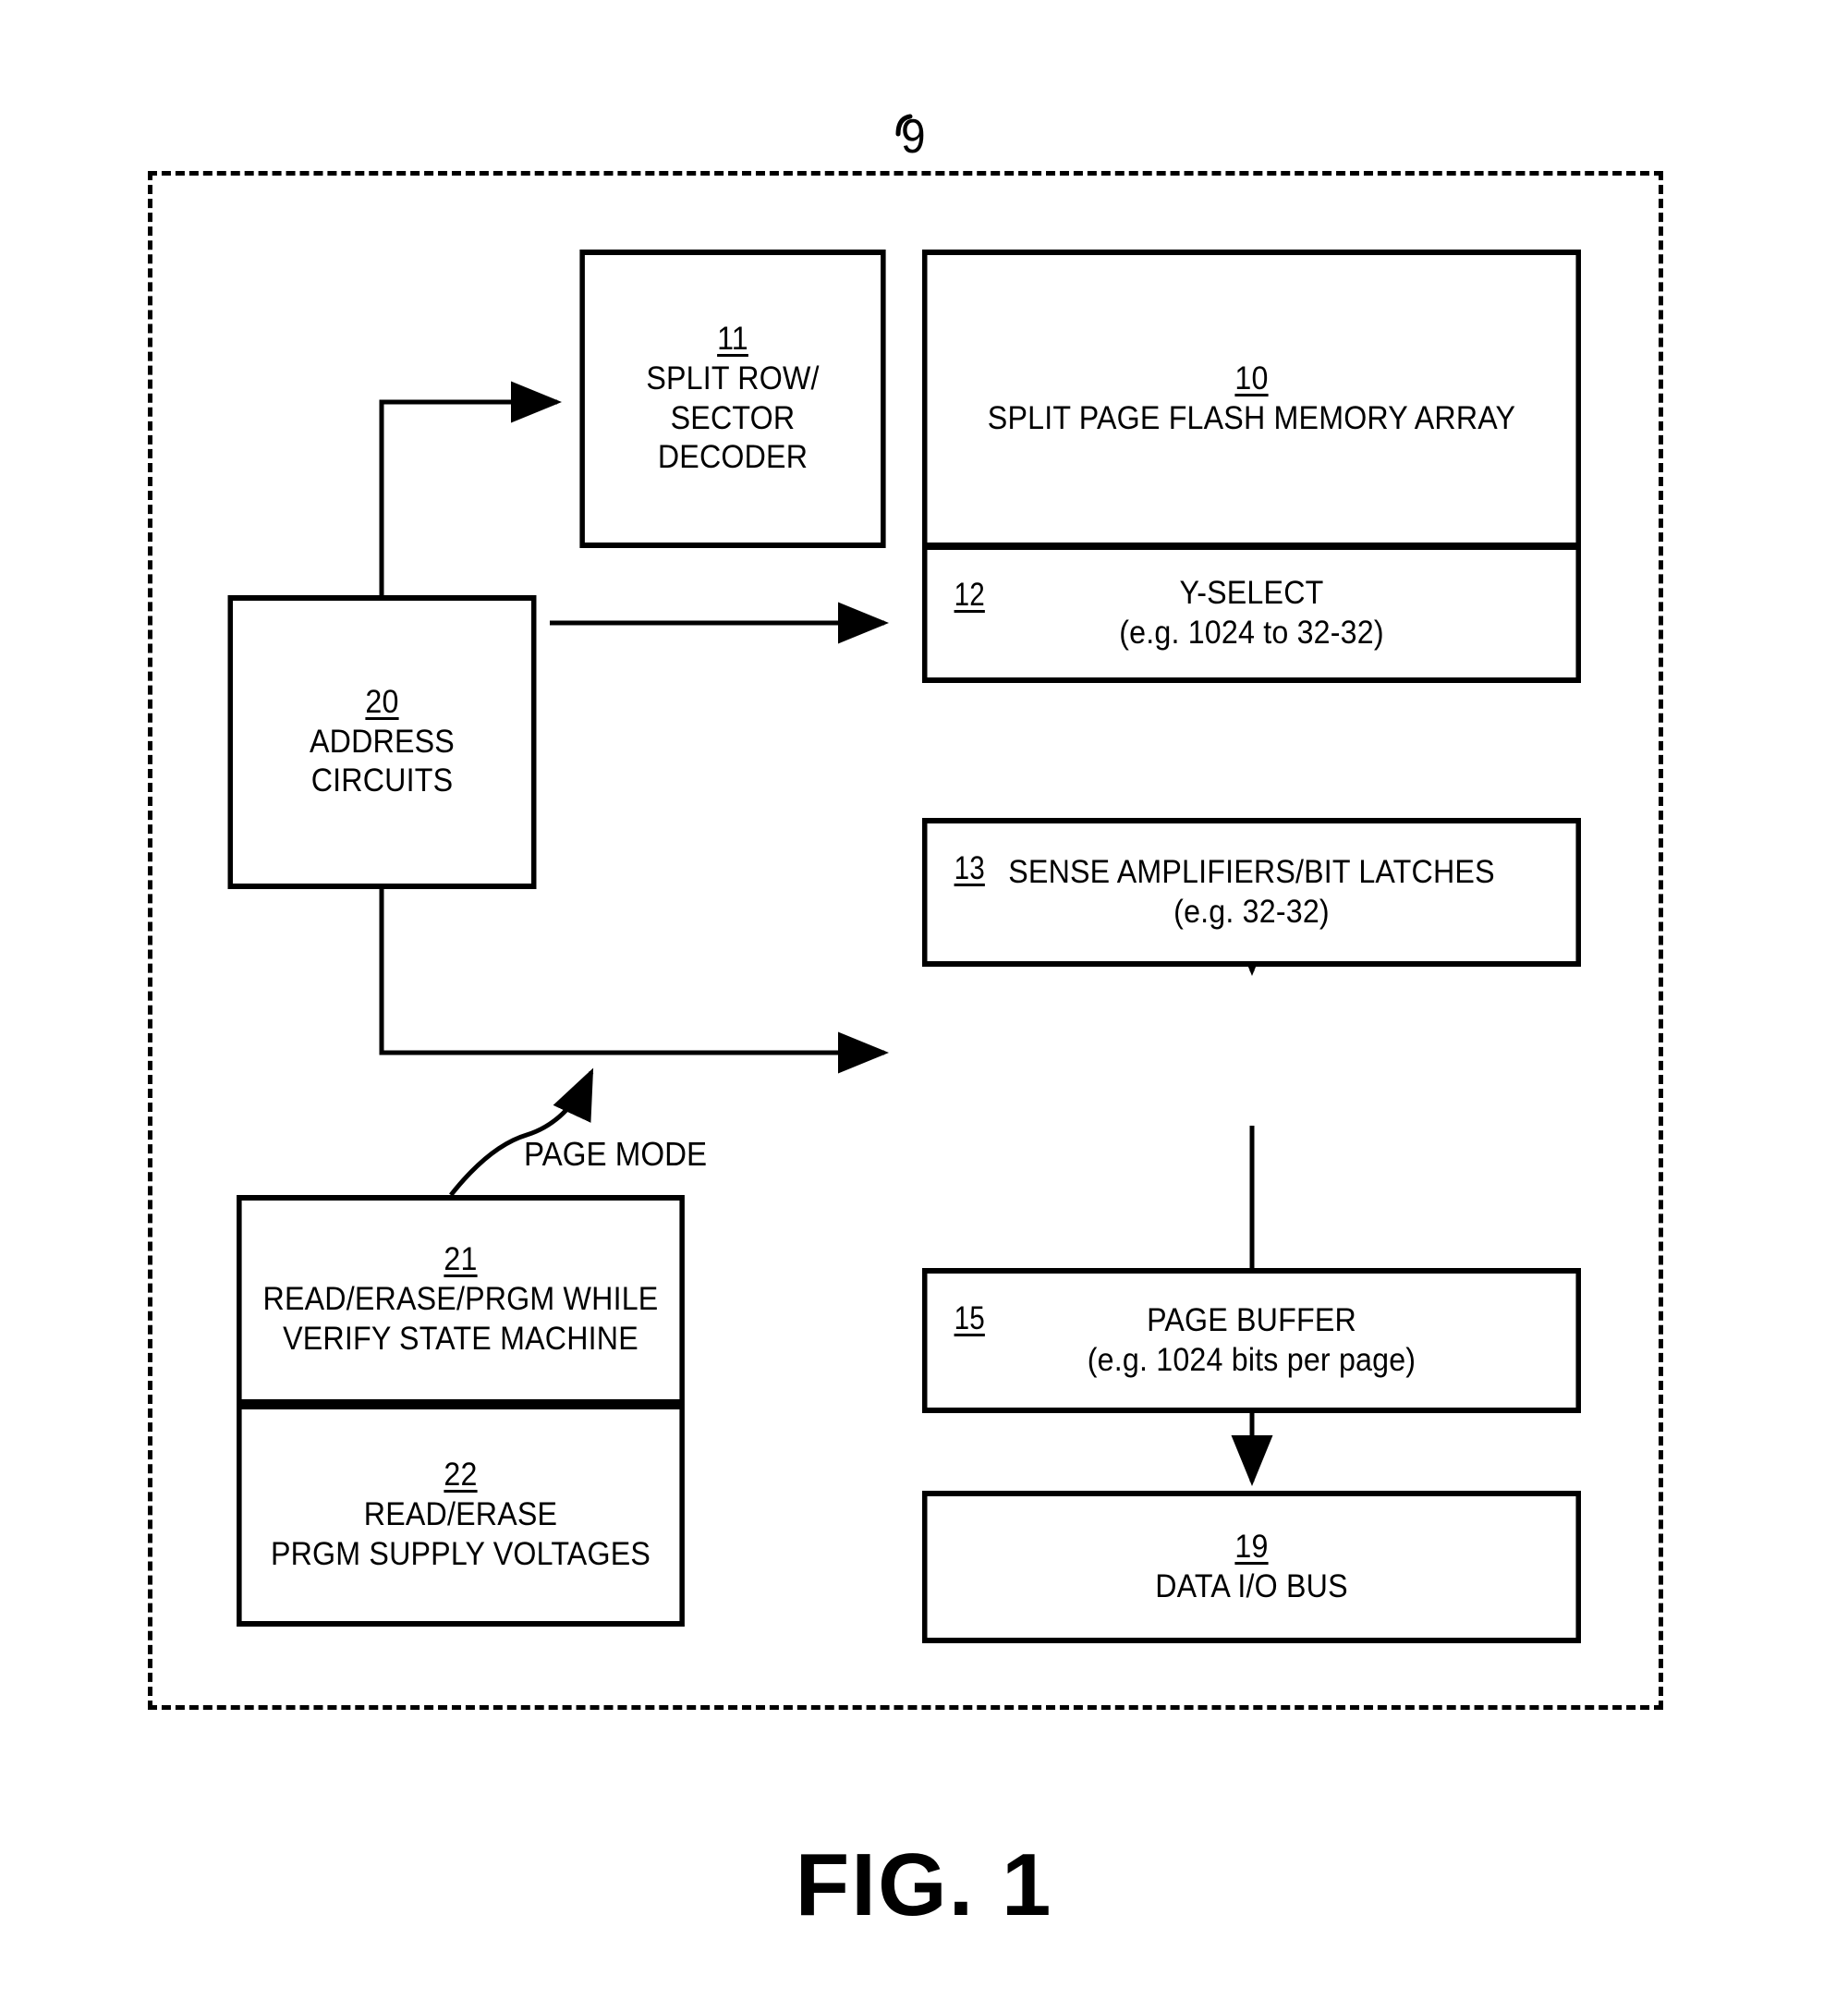 The height and width of the screenshot is (2012, 1848). Describe the element at coordinates (382, 780) in the screenshot. I see `block-20-line-2: CIRCUITS` at that location.